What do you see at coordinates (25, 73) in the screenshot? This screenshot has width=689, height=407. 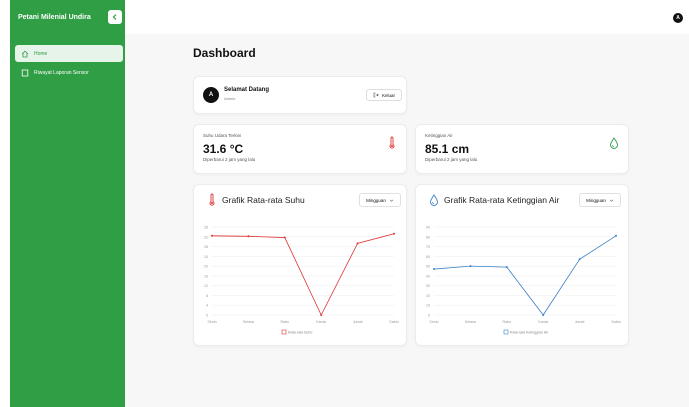 I see `document-icon` at bounding box center [25, 73].